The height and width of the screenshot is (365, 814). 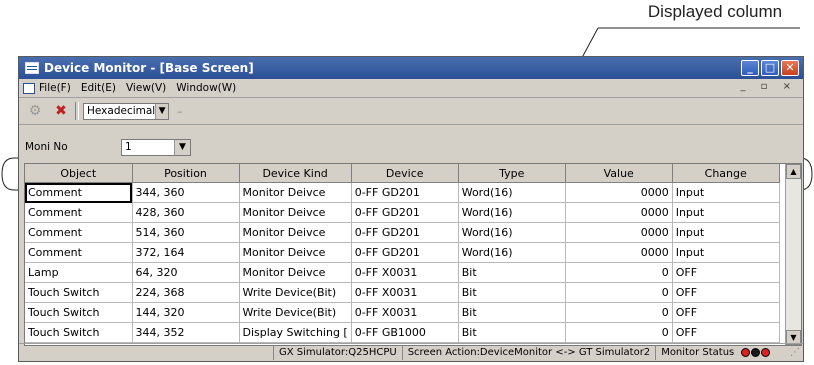 I want to click on cell-device-kind: Display Switching [, so click(x=295, y=332).